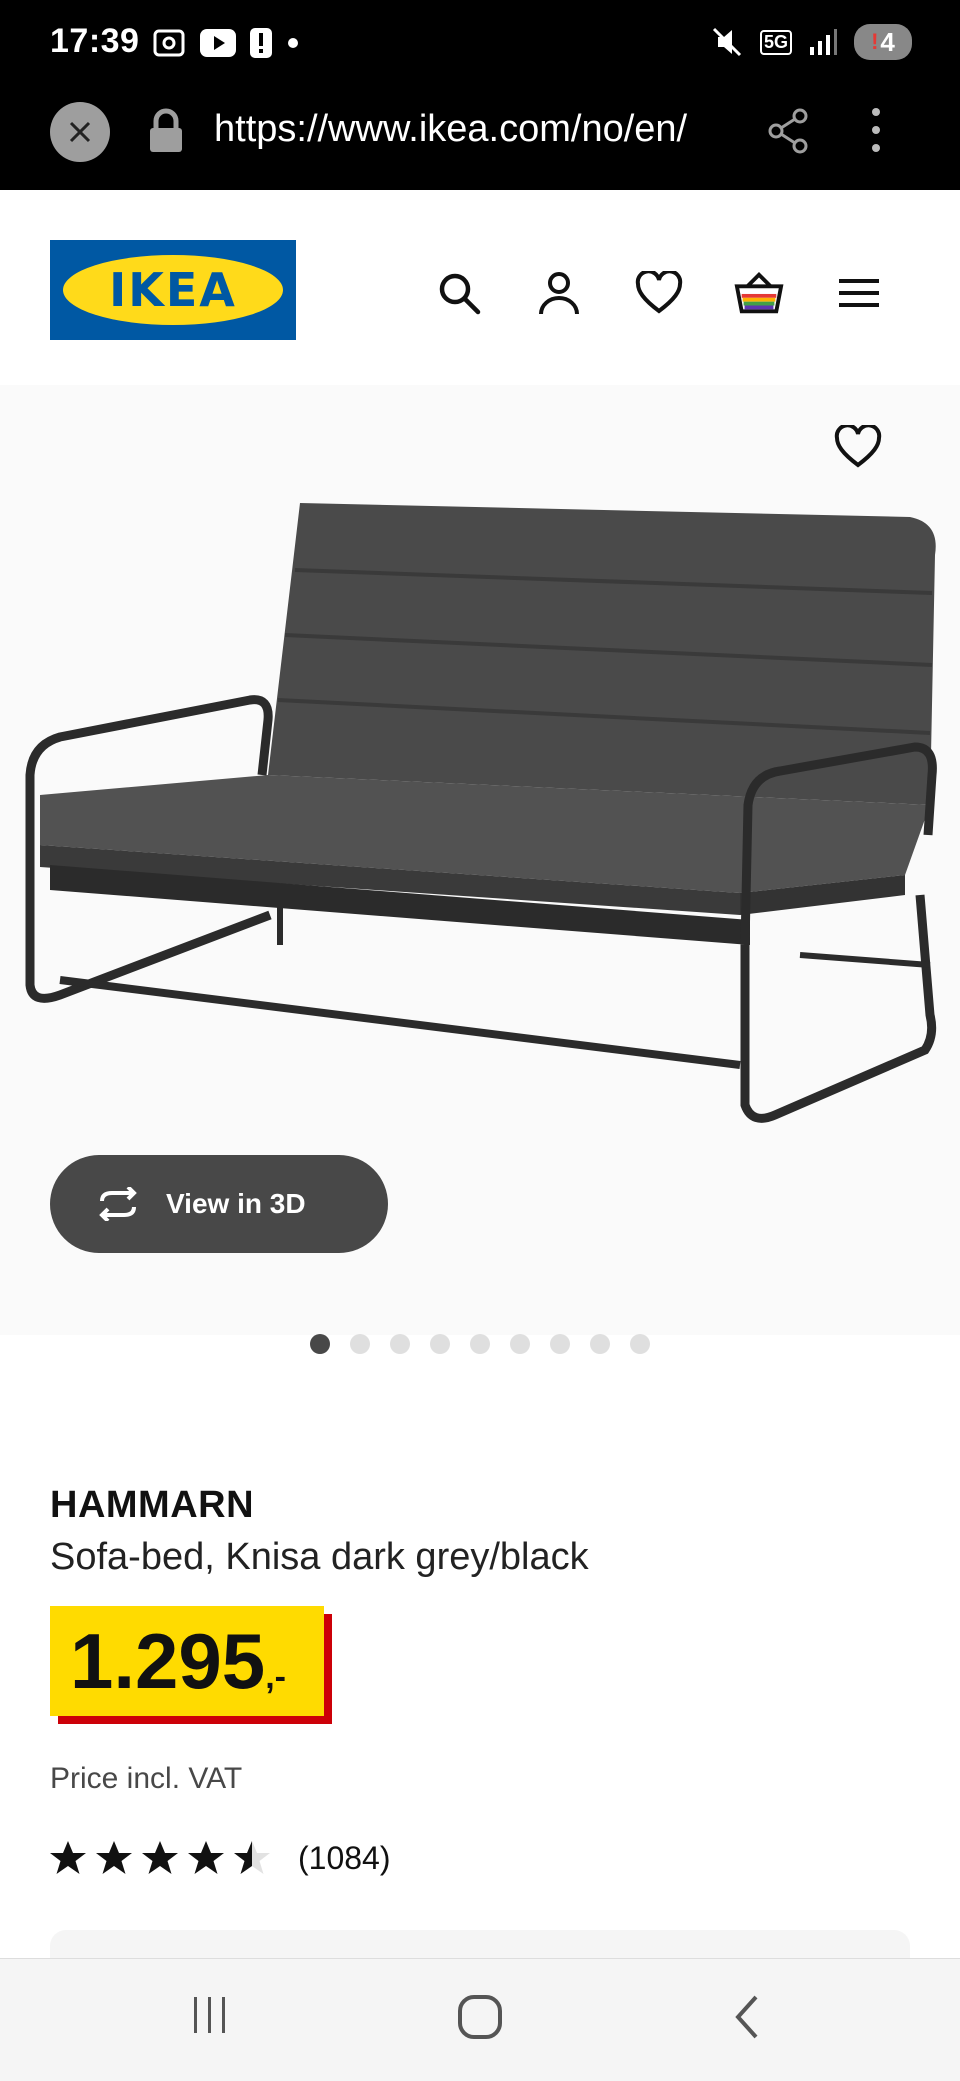  Describe the element at coordinates (480, 2017) in the screenshot. I see `home-icon` at that location.